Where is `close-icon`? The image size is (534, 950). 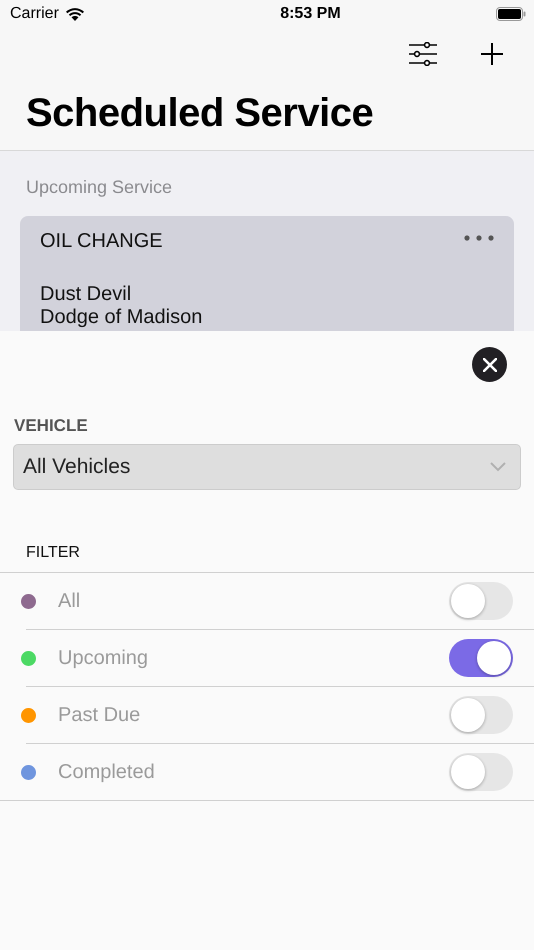 close-icon is located at coordinates (489, 365).